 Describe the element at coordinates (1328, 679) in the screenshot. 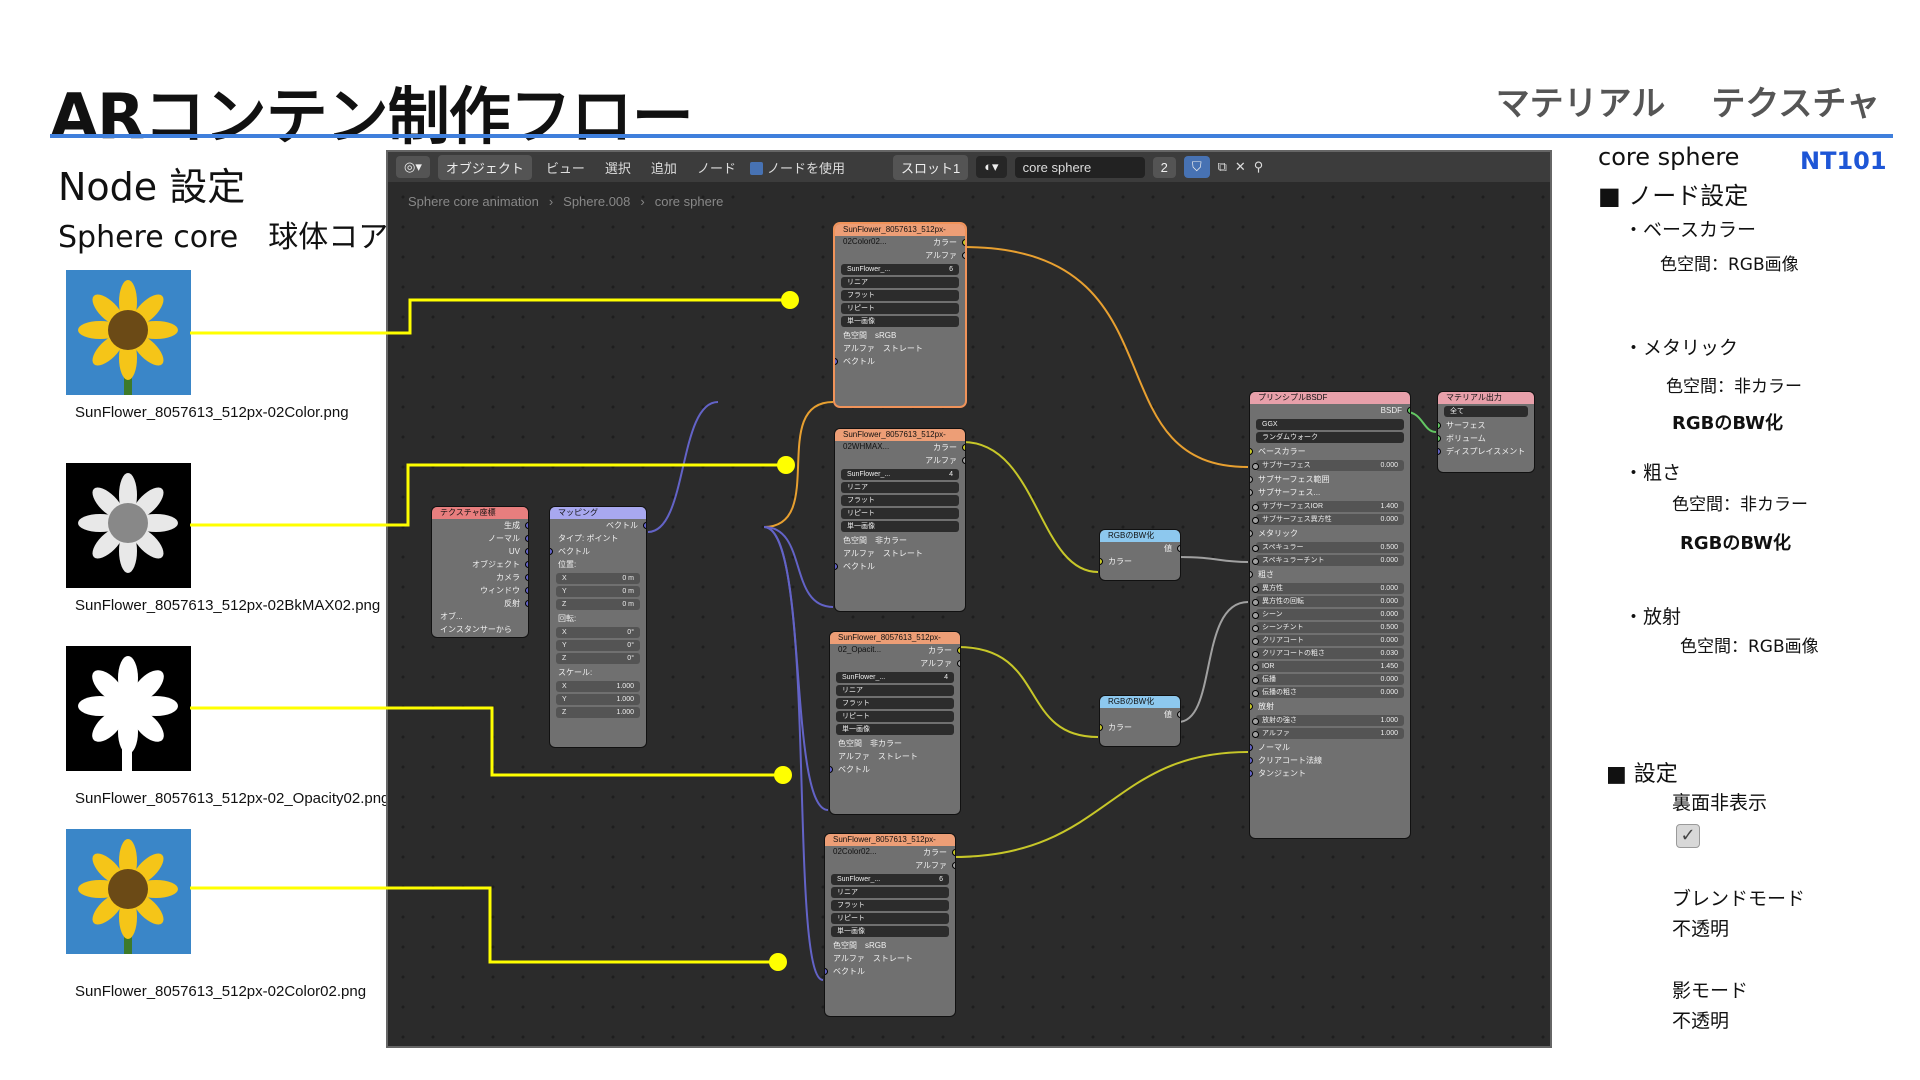

I see `bsdf-input-row: 伝播 0.000` at that location.